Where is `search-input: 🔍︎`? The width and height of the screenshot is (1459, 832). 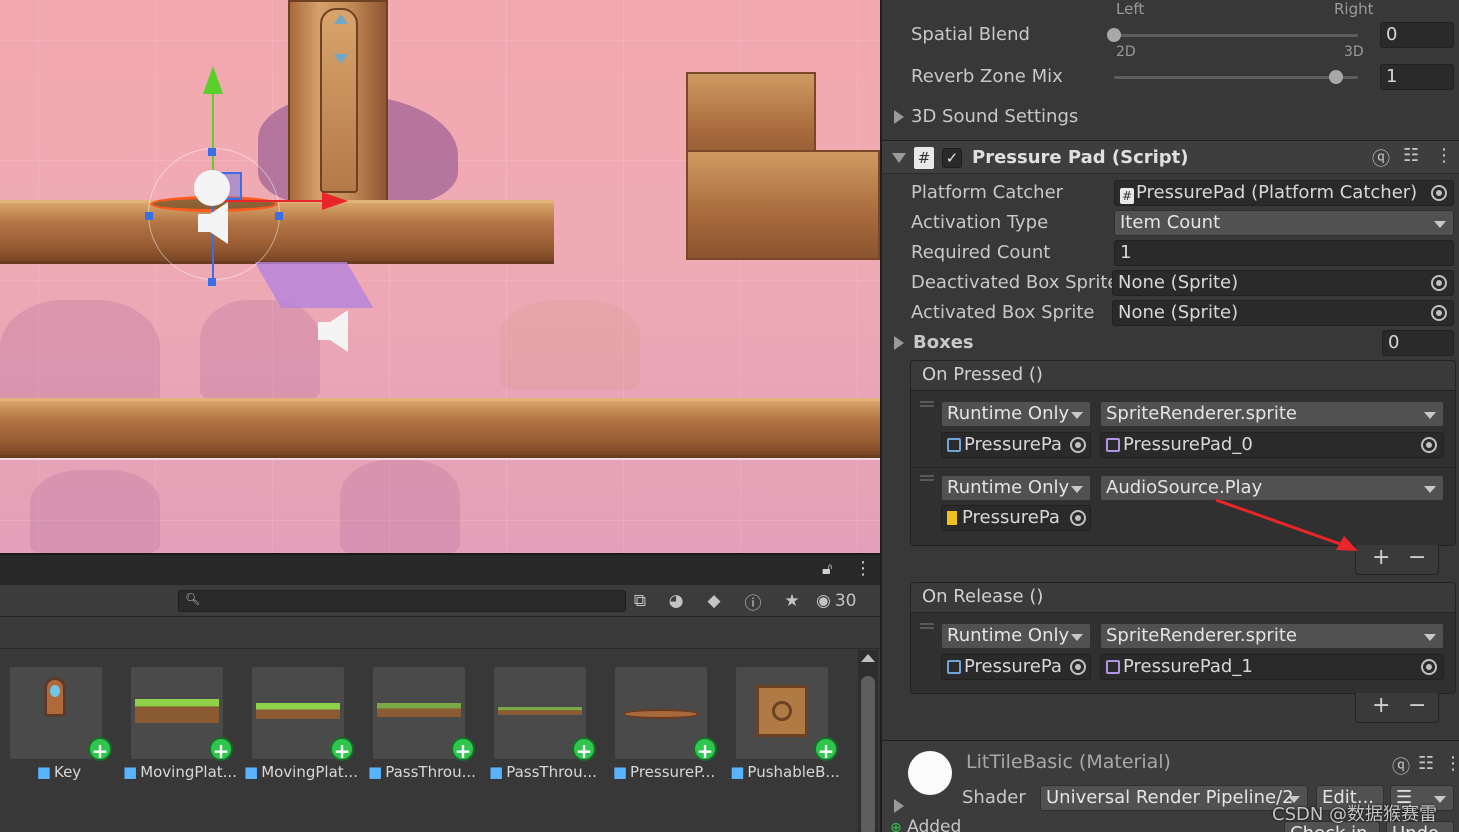
search-input: 🔍︎ is located at coordinates (402, 601).